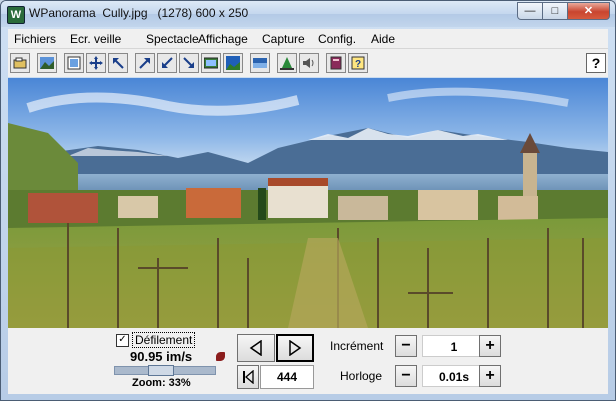  I want to click on frame-icon, so click(74, 63).